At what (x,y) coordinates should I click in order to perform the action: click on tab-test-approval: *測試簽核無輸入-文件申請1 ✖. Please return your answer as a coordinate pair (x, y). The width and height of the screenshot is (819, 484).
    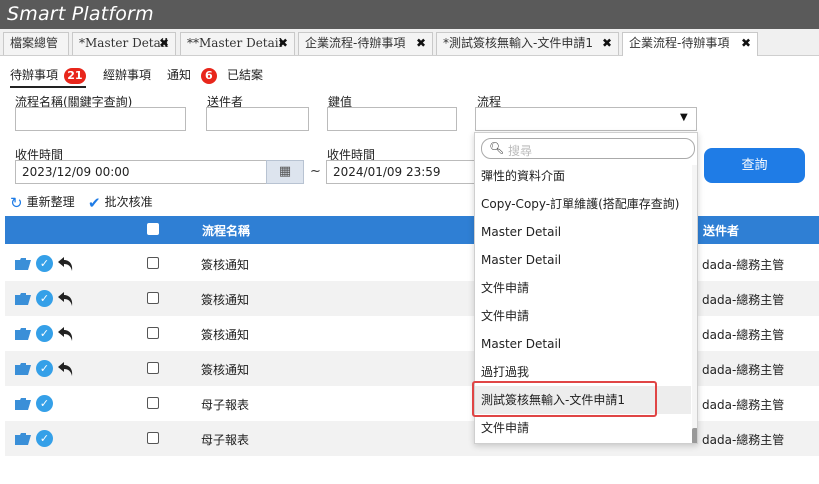
    Looking at the image, I should click on (527, 43).